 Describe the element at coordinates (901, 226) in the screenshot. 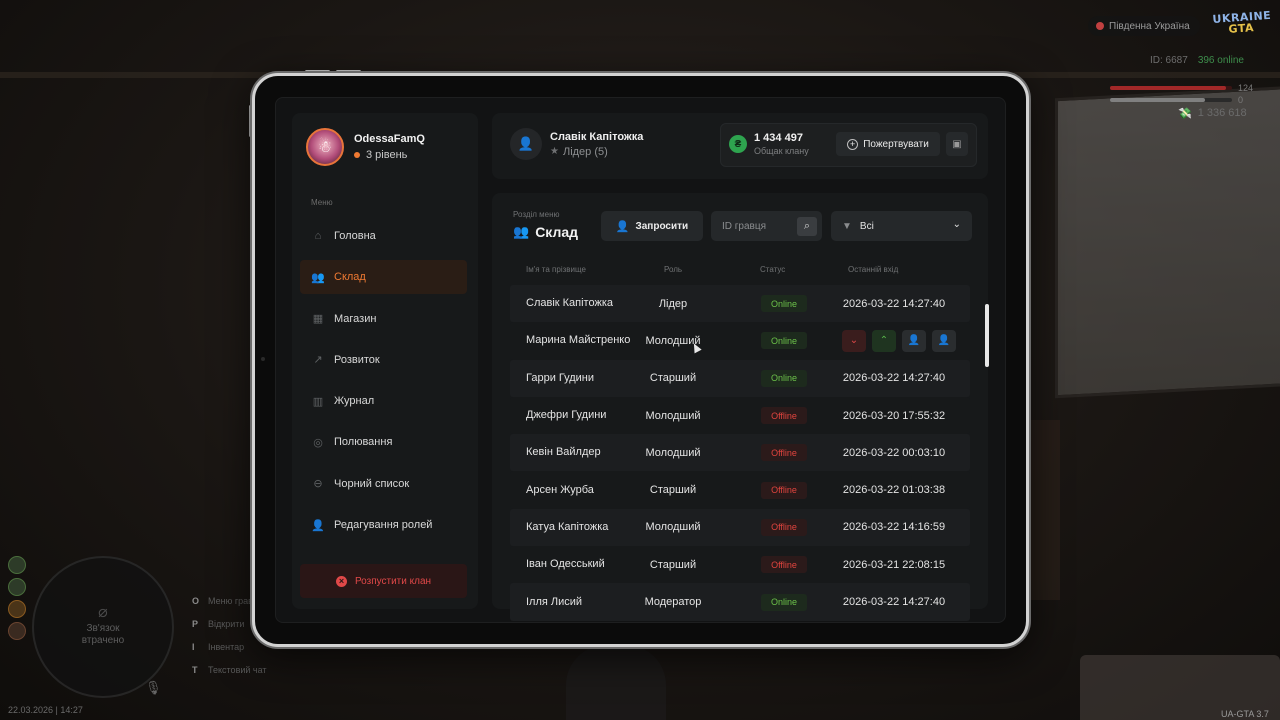

I see `role-filter-dropdown: ▼ Всі ⌄` at that location.